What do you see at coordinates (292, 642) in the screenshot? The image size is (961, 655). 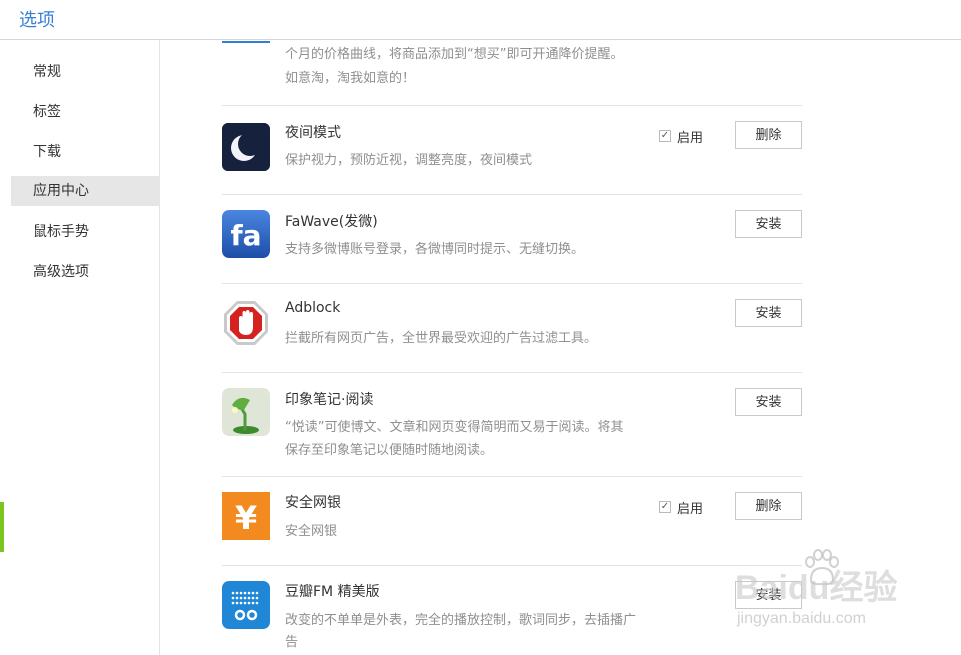 I see `extension-description: 告` at bounding box center [292, 642].